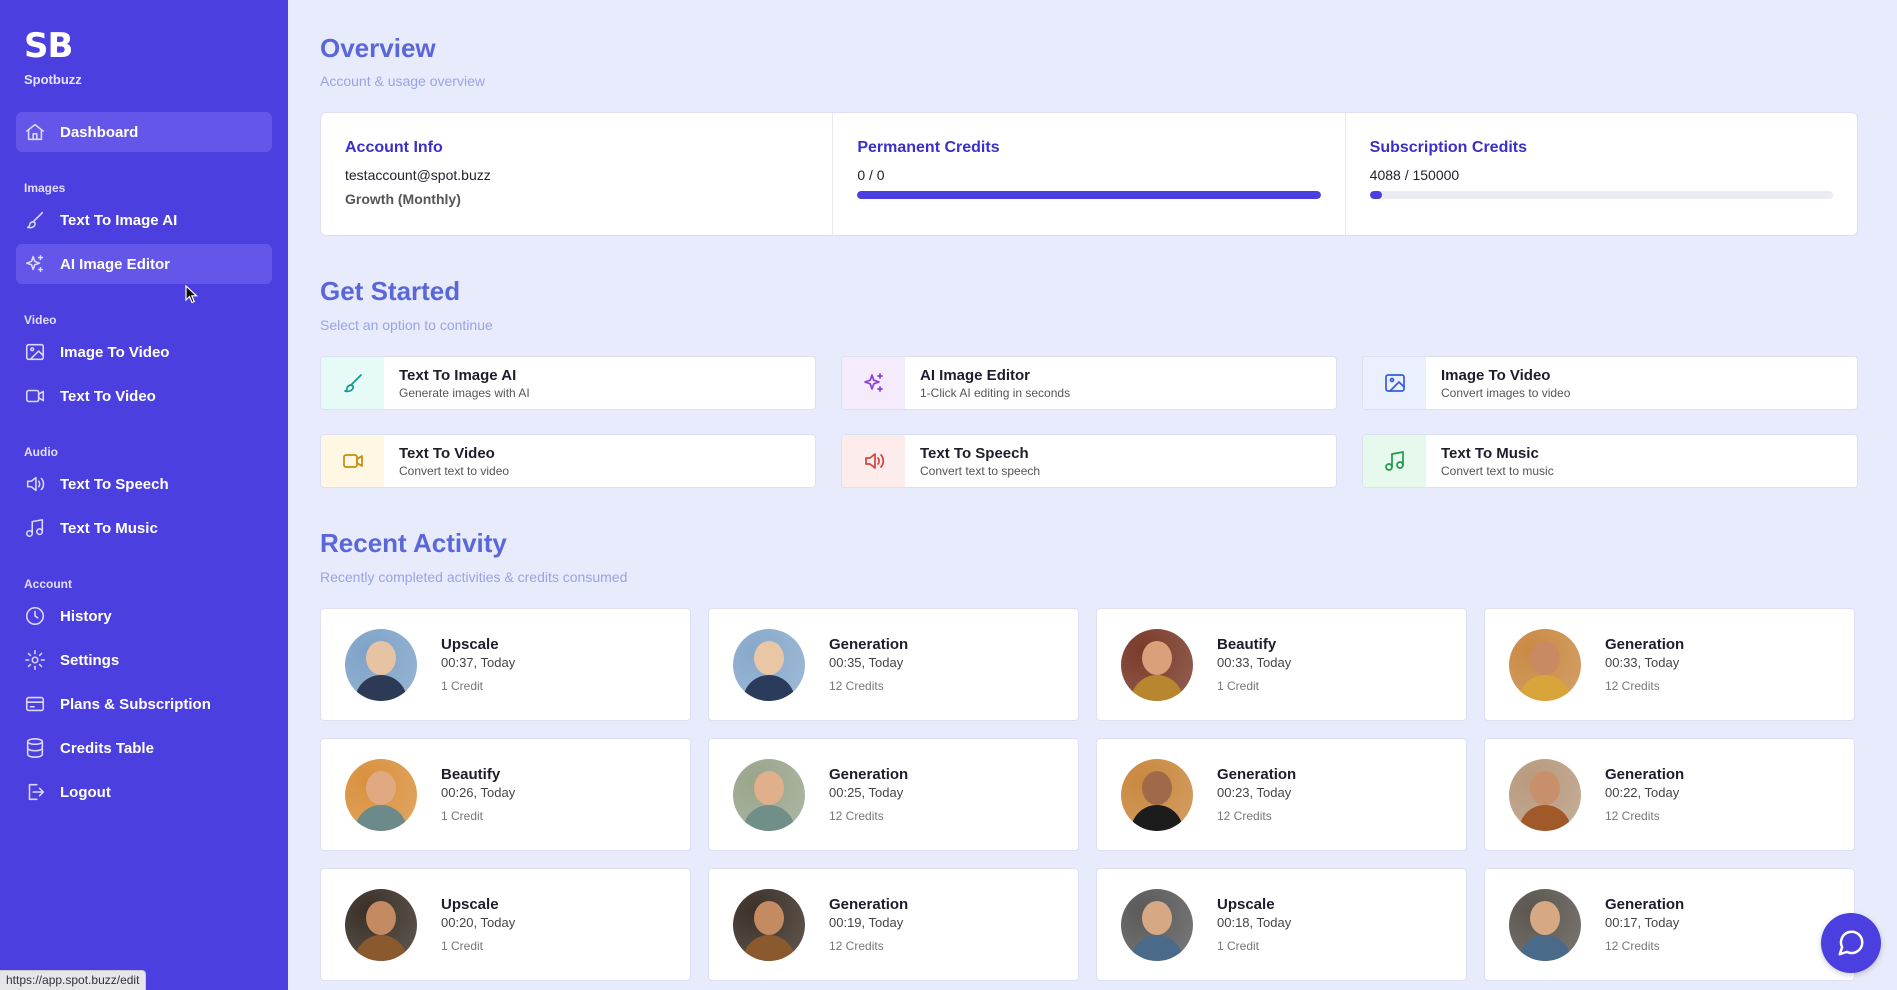  I want to click on activity-card: Generation 00:23, Today 12 Credits, so click(1281, 794).